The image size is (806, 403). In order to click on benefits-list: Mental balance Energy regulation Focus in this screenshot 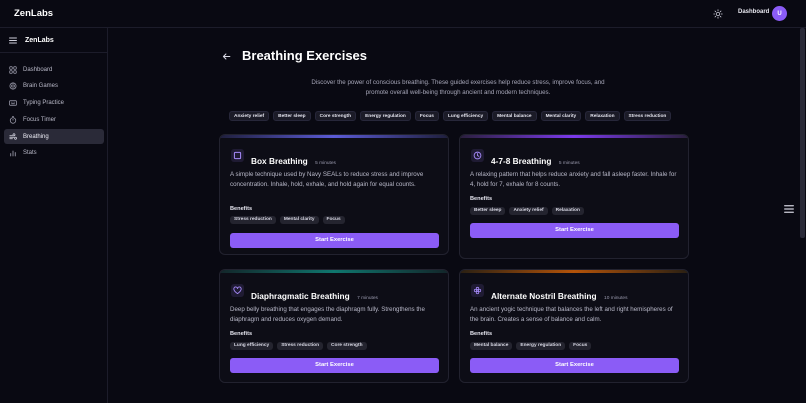, I will do `click(531, 346)`.